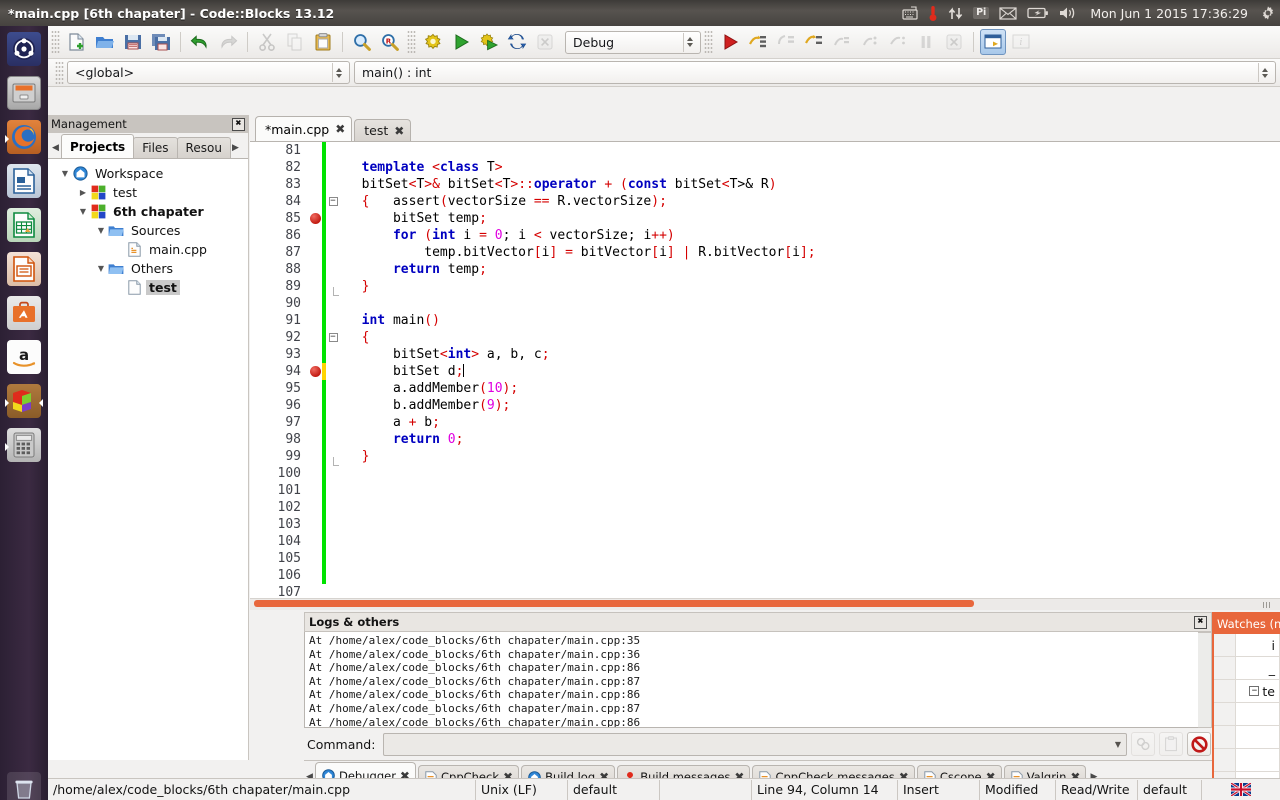 This screenshot has width=1280, height=800. I want to click on execute-icon, so click(1143, 744).